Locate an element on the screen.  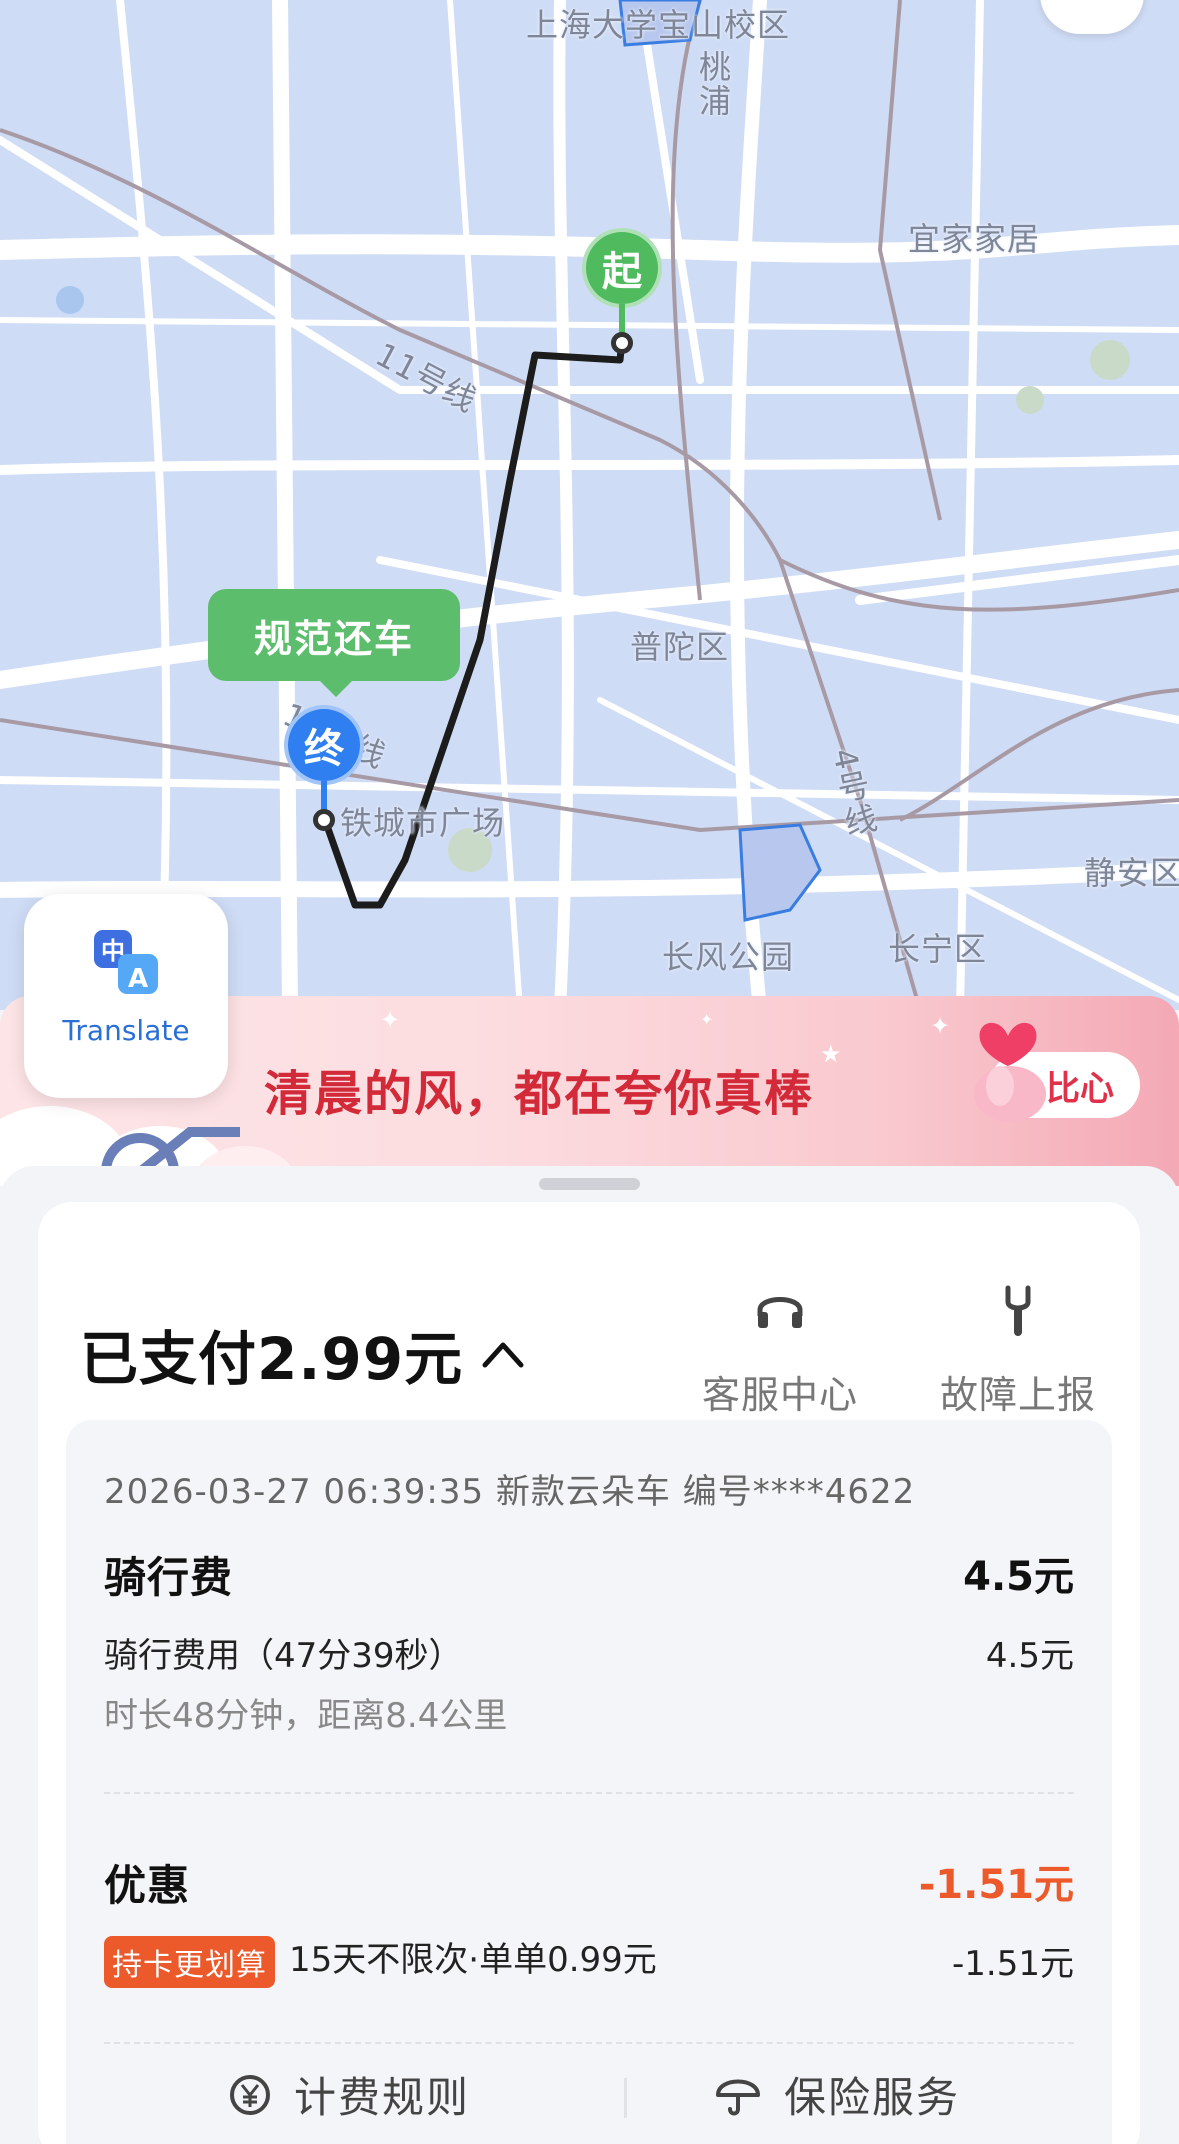
paid-toggle: 已支付2.99元 is located at coordinates (302, 1354).